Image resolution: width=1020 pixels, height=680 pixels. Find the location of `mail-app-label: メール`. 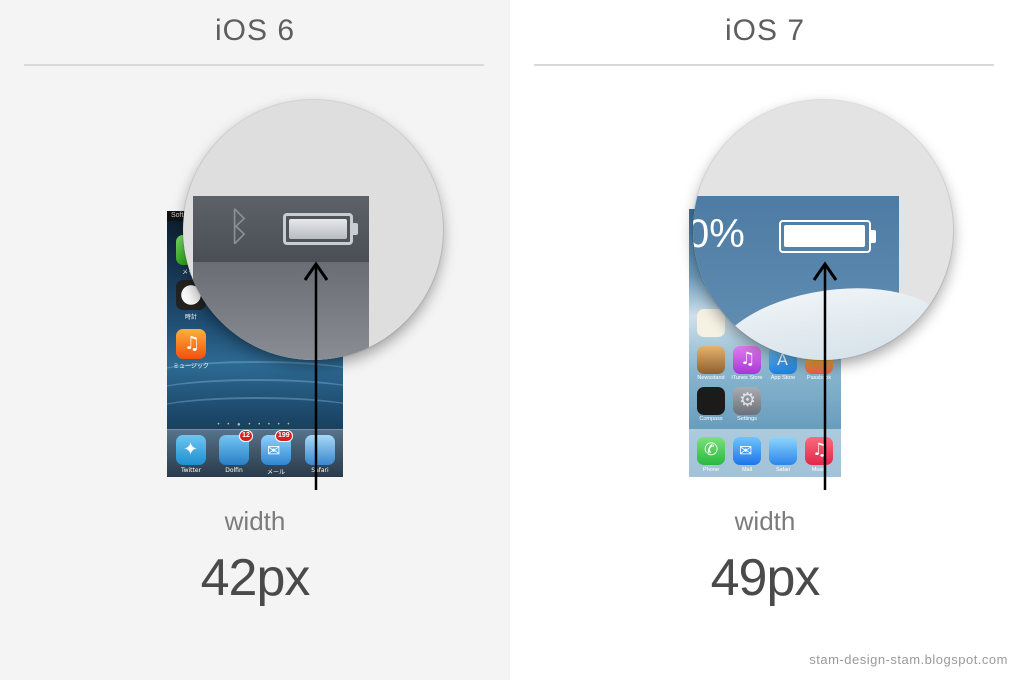

mail-app-label: メール is located at coordinates (275, 472).